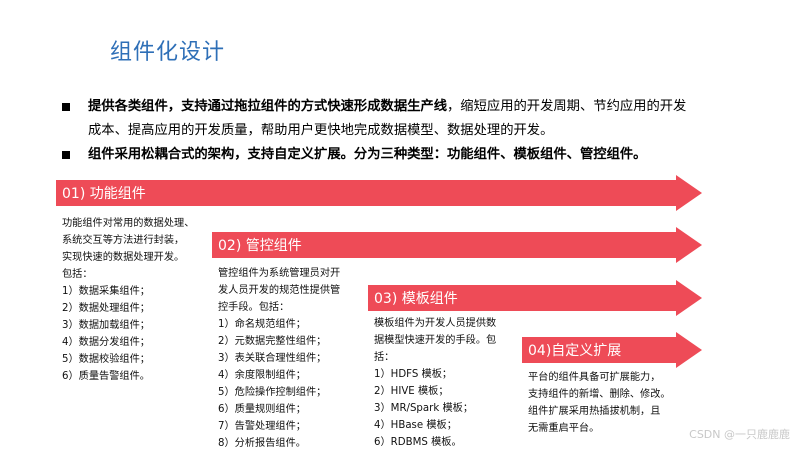 The height and width of the screenshot is (452, 800). Describe the element at coordinates (424, 408) in the screenshot. I see `desc-line: 3）MR/Spark 模板；` at that location.